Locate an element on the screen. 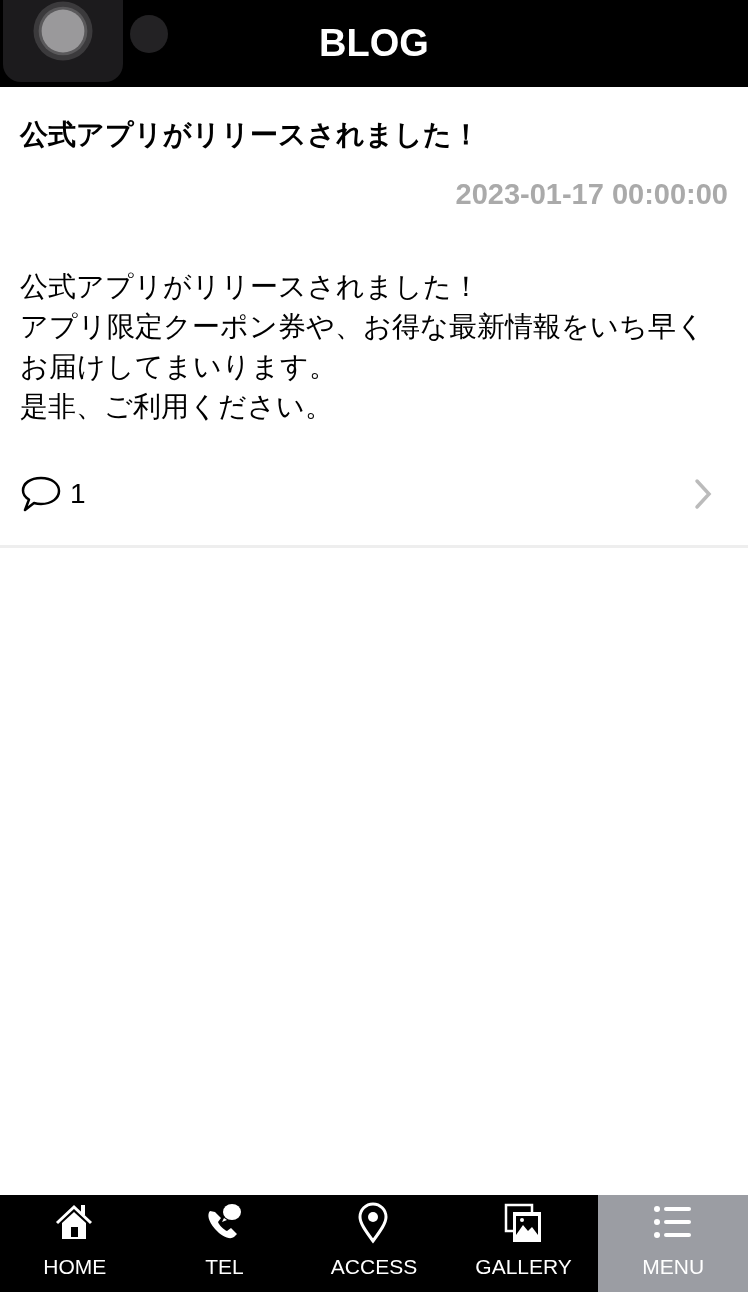 The height and width of the screenshot is (1292, 748). assistive-touch-button is located at coordinates (63, 41).